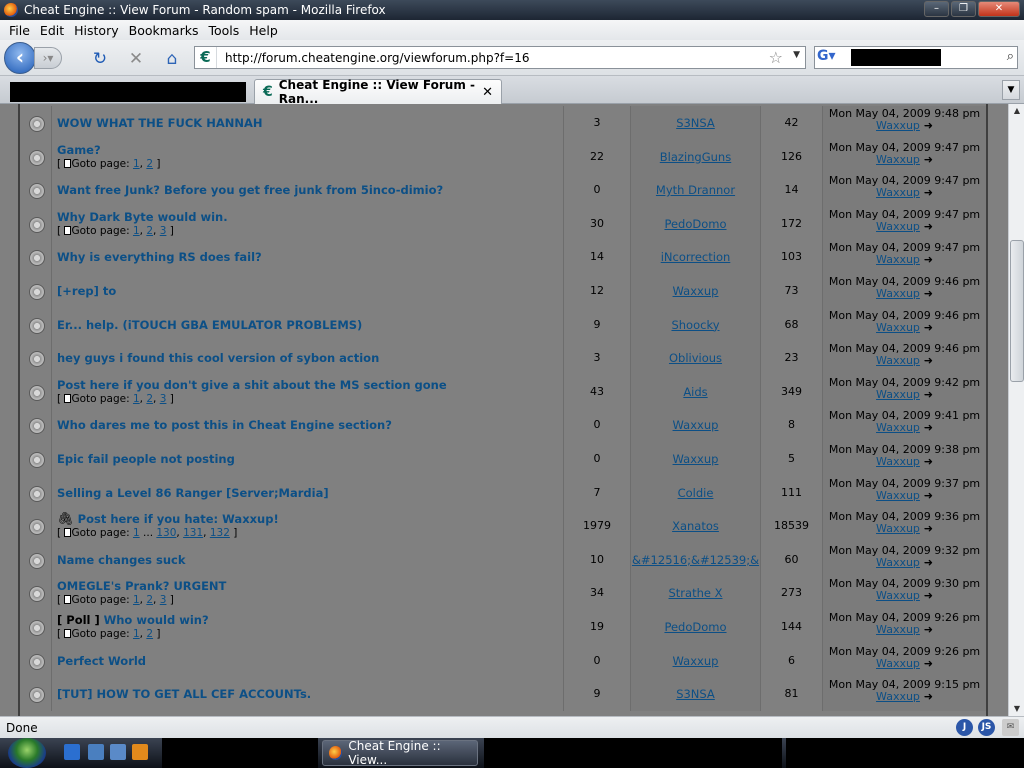 This screenshot has height=768, width=1024. I want to click on java-icon: J, so click(964, 727).